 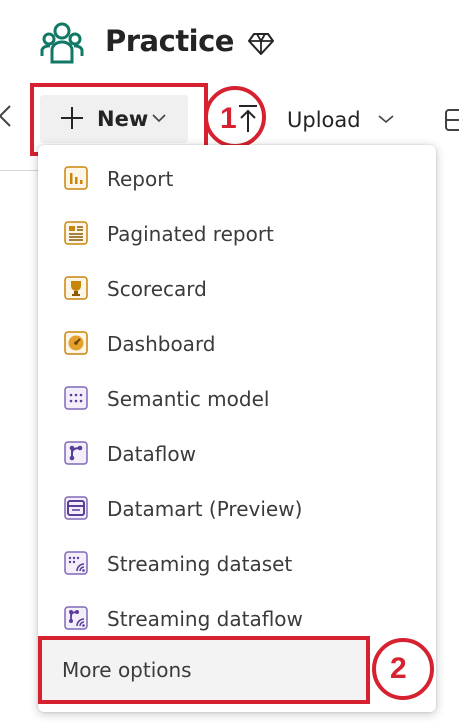 I want to click on menu-item-label: Streaming dataset, so click(x=200, y=564).